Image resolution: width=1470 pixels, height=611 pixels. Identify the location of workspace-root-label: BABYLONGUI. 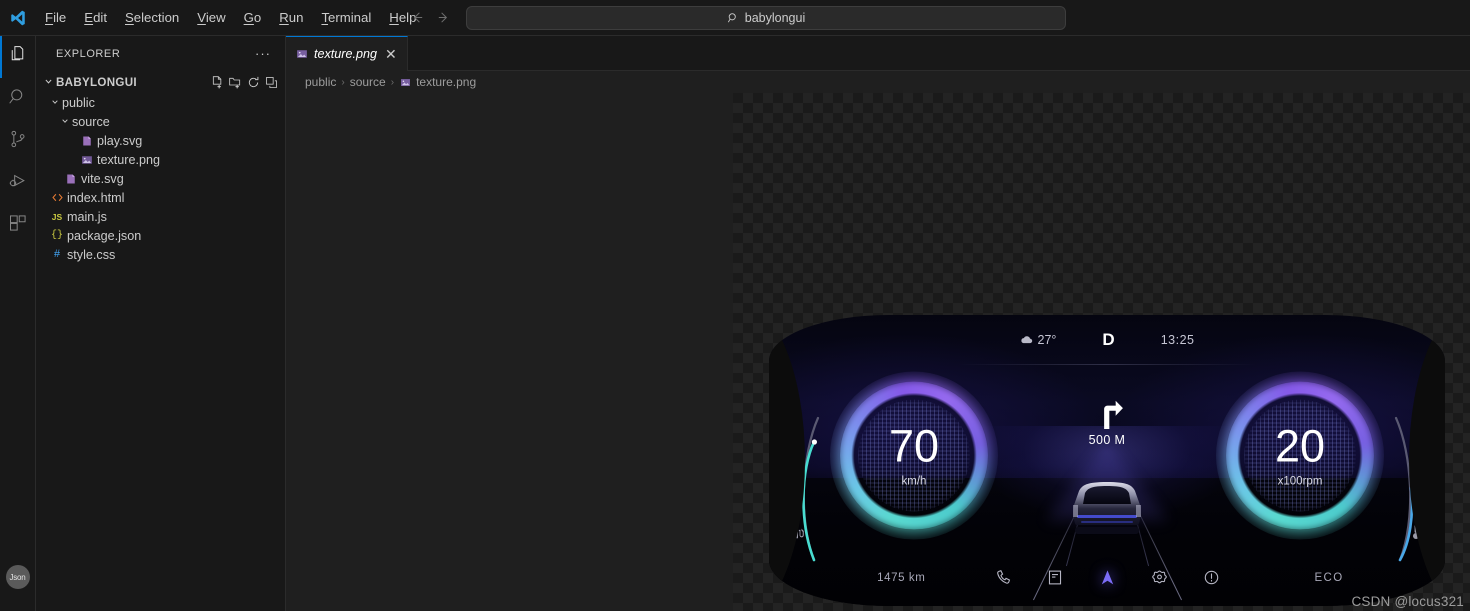
(96, 82).